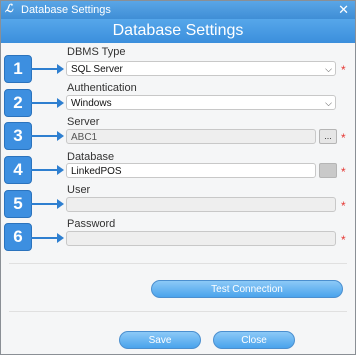  What do you see at coordinates (247, 289) in the screenshot?
I see `test-connection-button: Test Connection` at bounding box center [247, 289].